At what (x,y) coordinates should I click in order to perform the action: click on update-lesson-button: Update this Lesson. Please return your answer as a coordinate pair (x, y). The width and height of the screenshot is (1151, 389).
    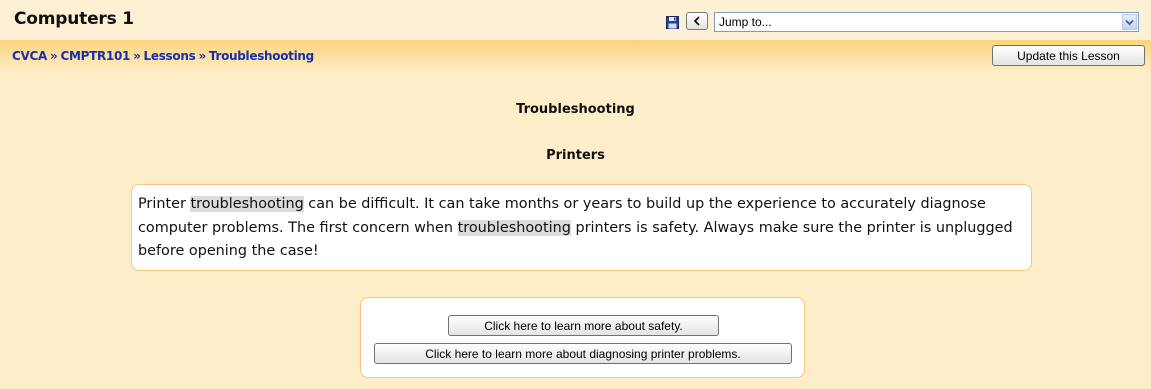
    Looking at the image, I should click on (1068, 55).